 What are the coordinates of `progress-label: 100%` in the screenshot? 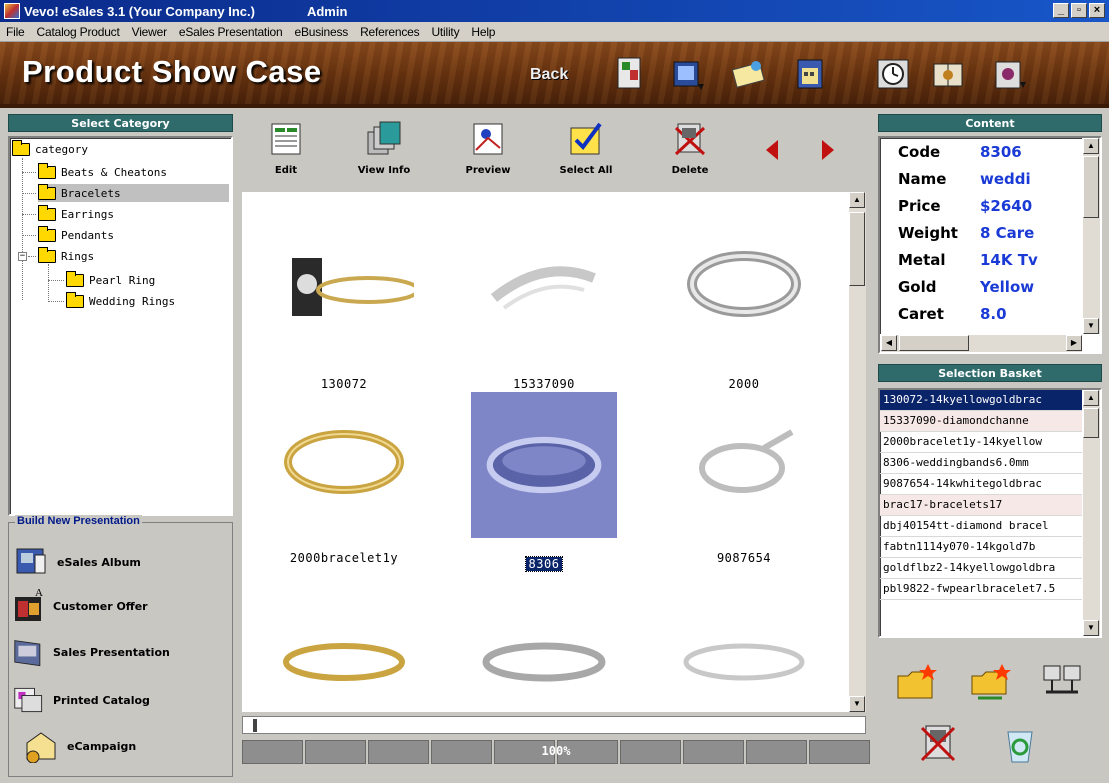 It's located at (556, 751).